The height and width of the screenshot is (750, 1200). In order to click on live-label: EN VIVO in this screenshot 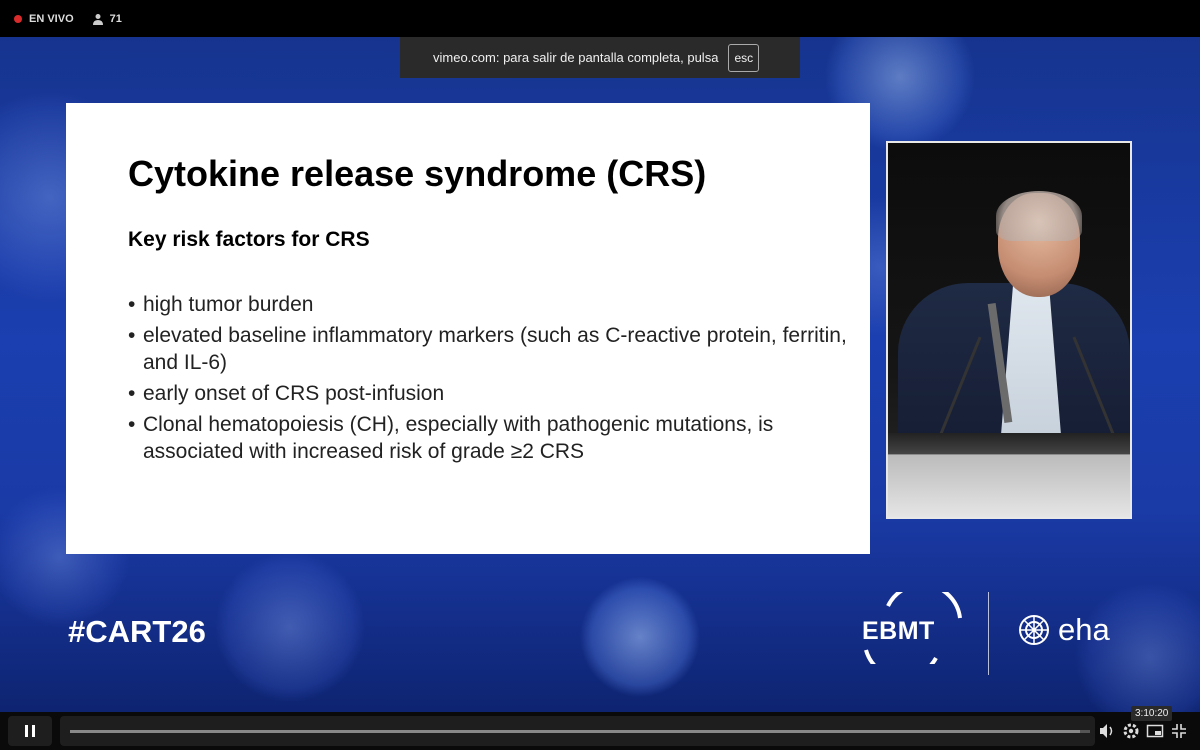, I will do `click(51, 18)`.